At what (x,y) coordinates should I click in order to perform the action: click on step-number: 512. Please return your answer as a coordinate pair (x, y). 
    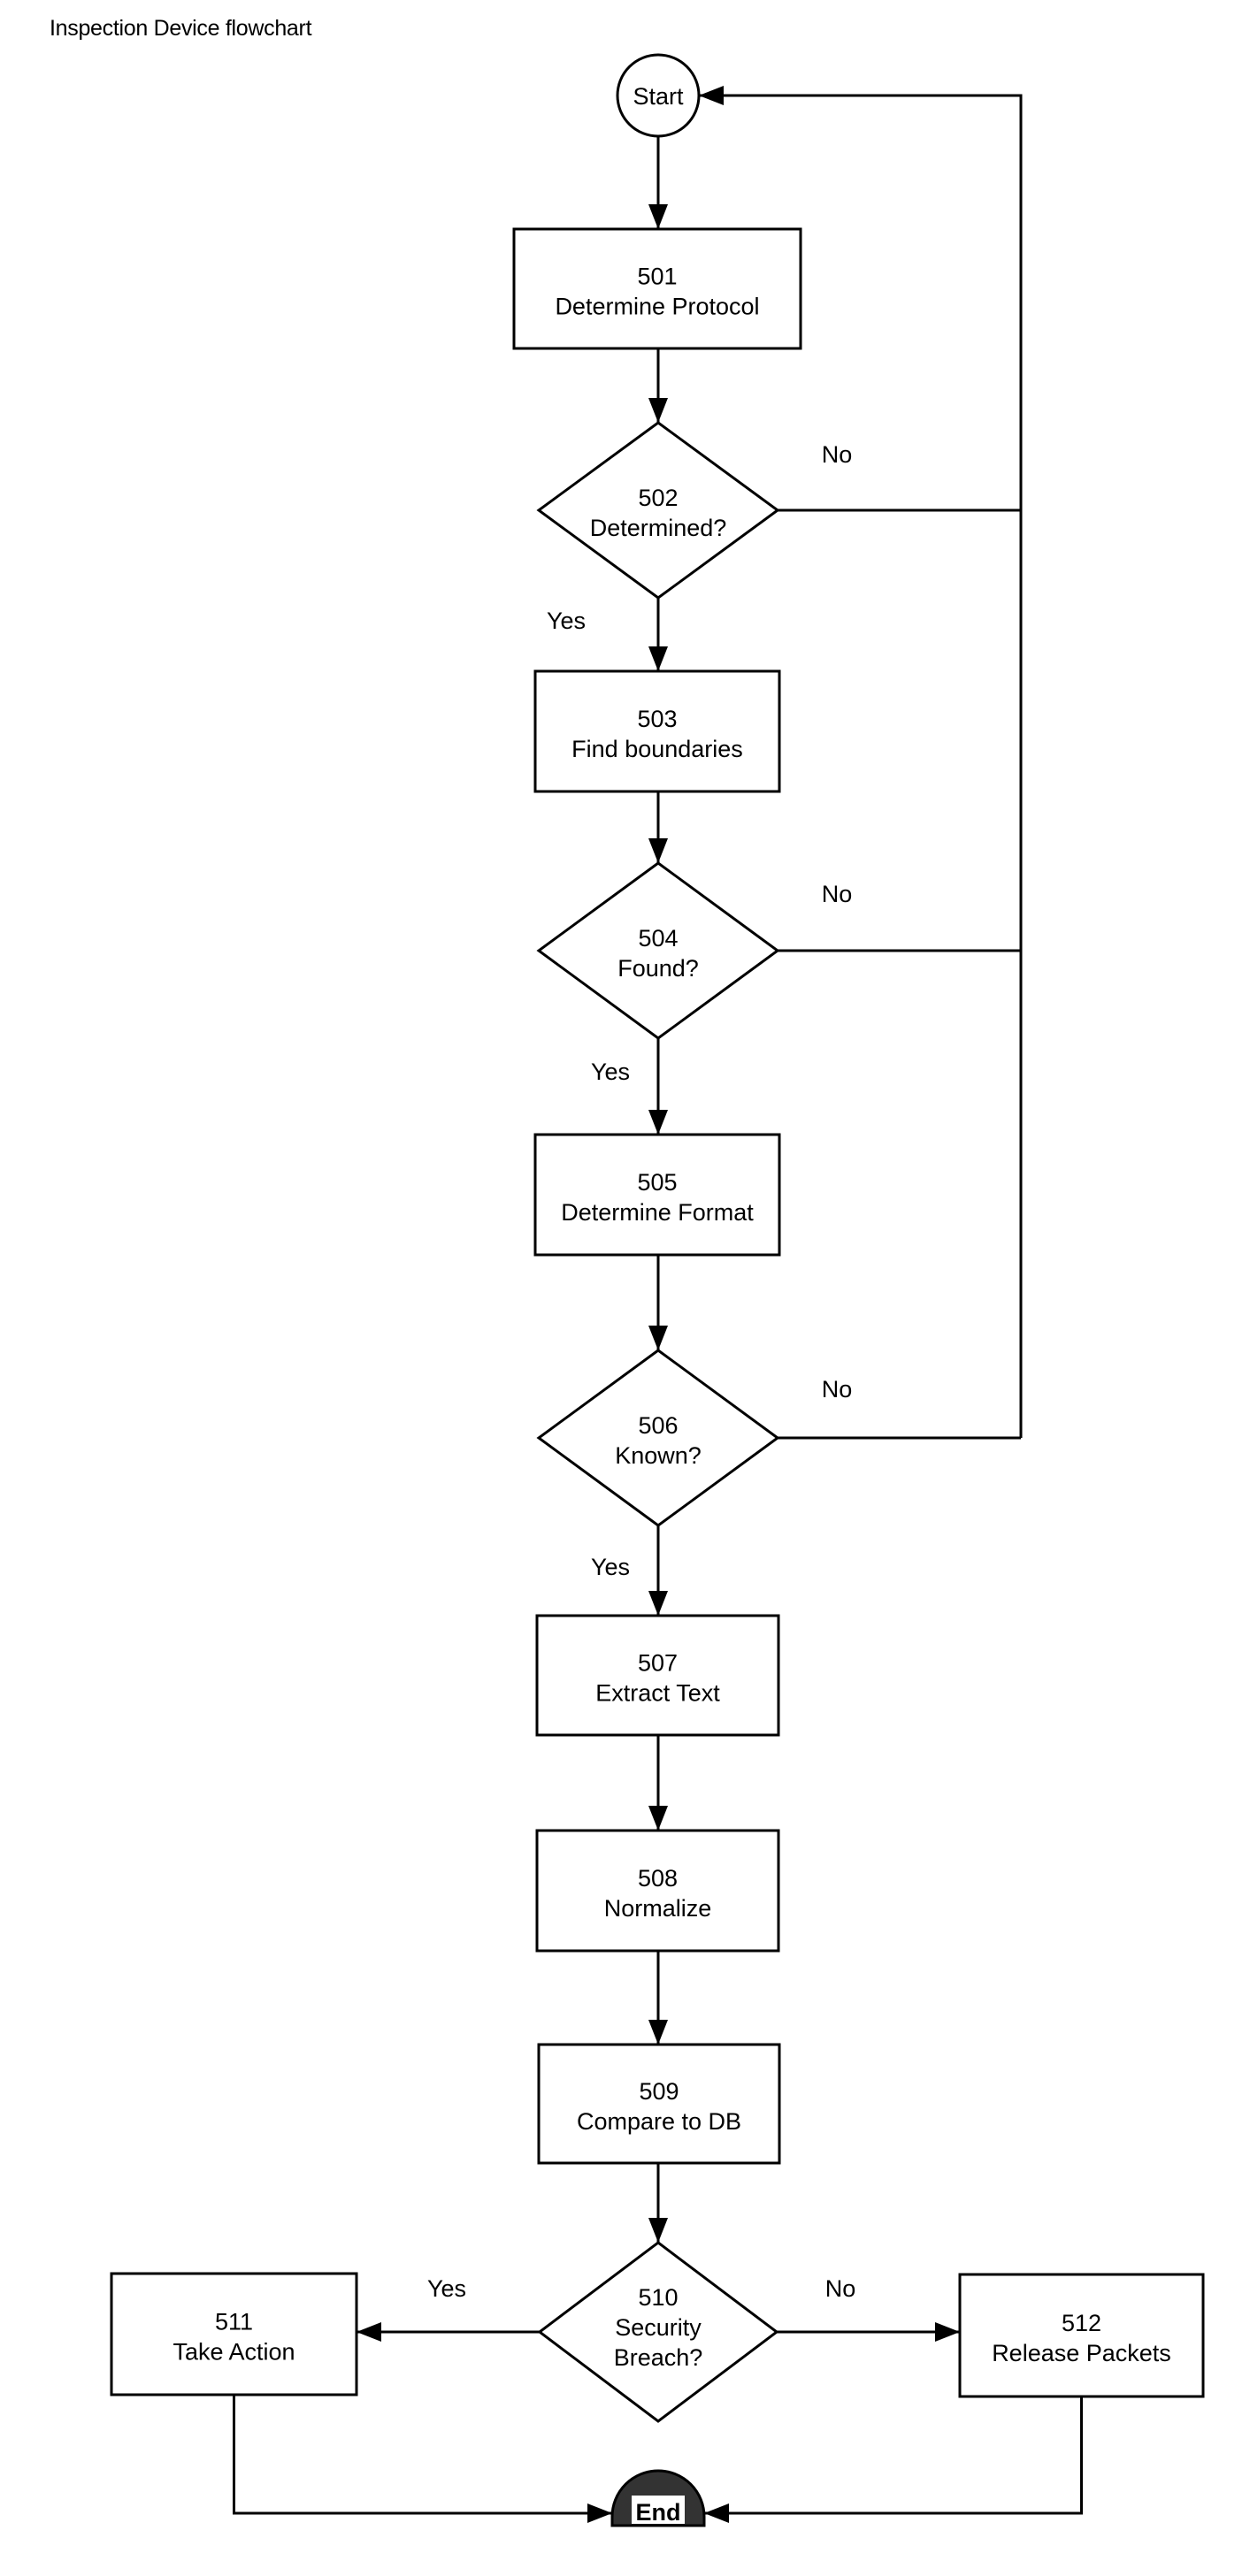
    Looking at the image, I should click on (1081, 2323).